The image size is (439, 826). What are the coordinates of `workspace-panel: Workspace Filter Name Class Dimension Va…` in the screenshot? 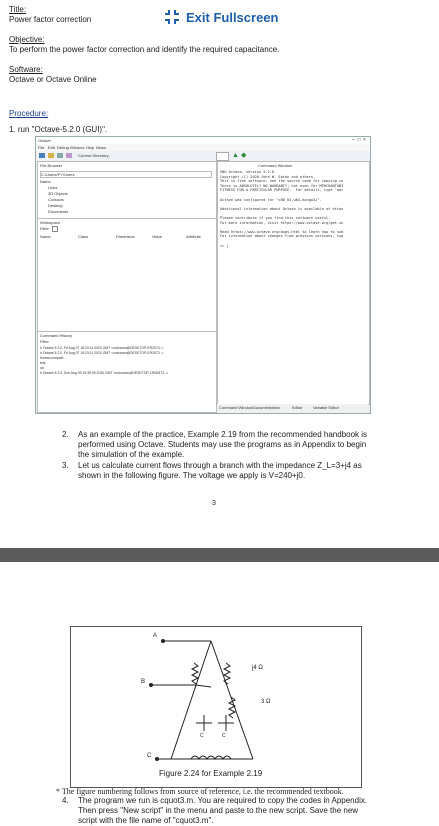 It's located at (127, 275).